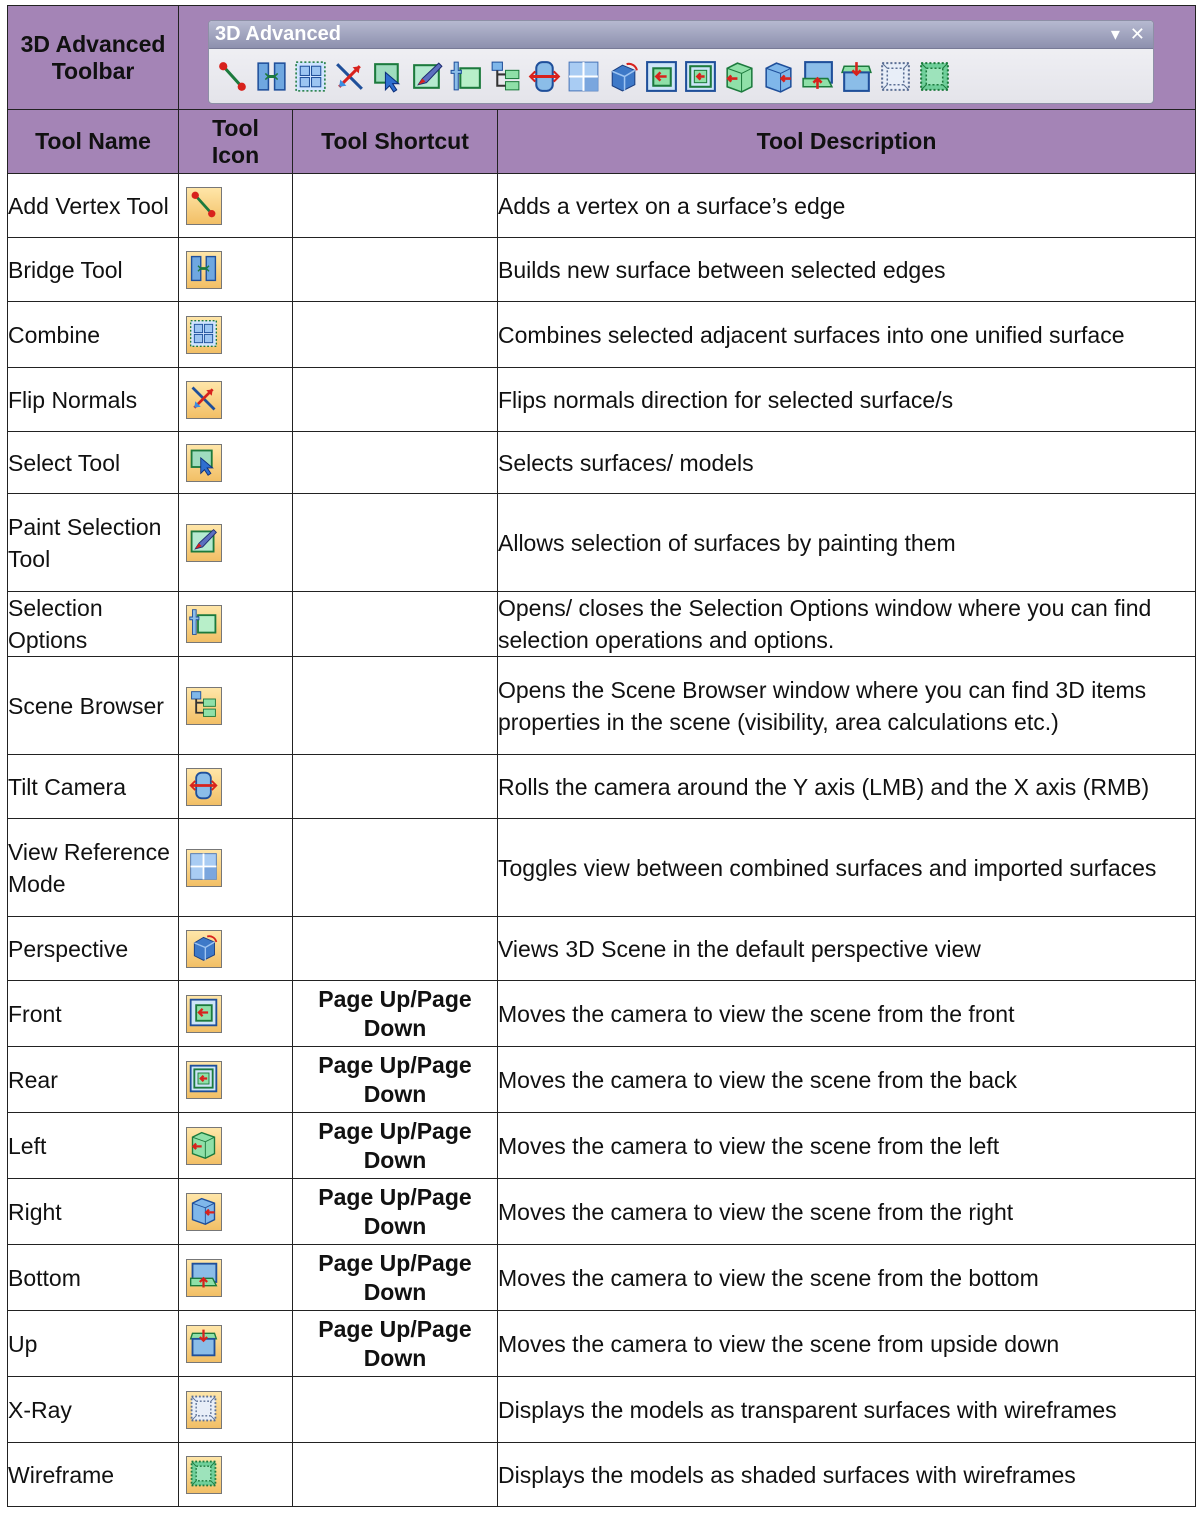 The image size is (1198, 1525). What do you see at coordinates (846, 141) in the screenshot?
I see `header-tool-description: Tool Description` at bounding box center [846, 141].